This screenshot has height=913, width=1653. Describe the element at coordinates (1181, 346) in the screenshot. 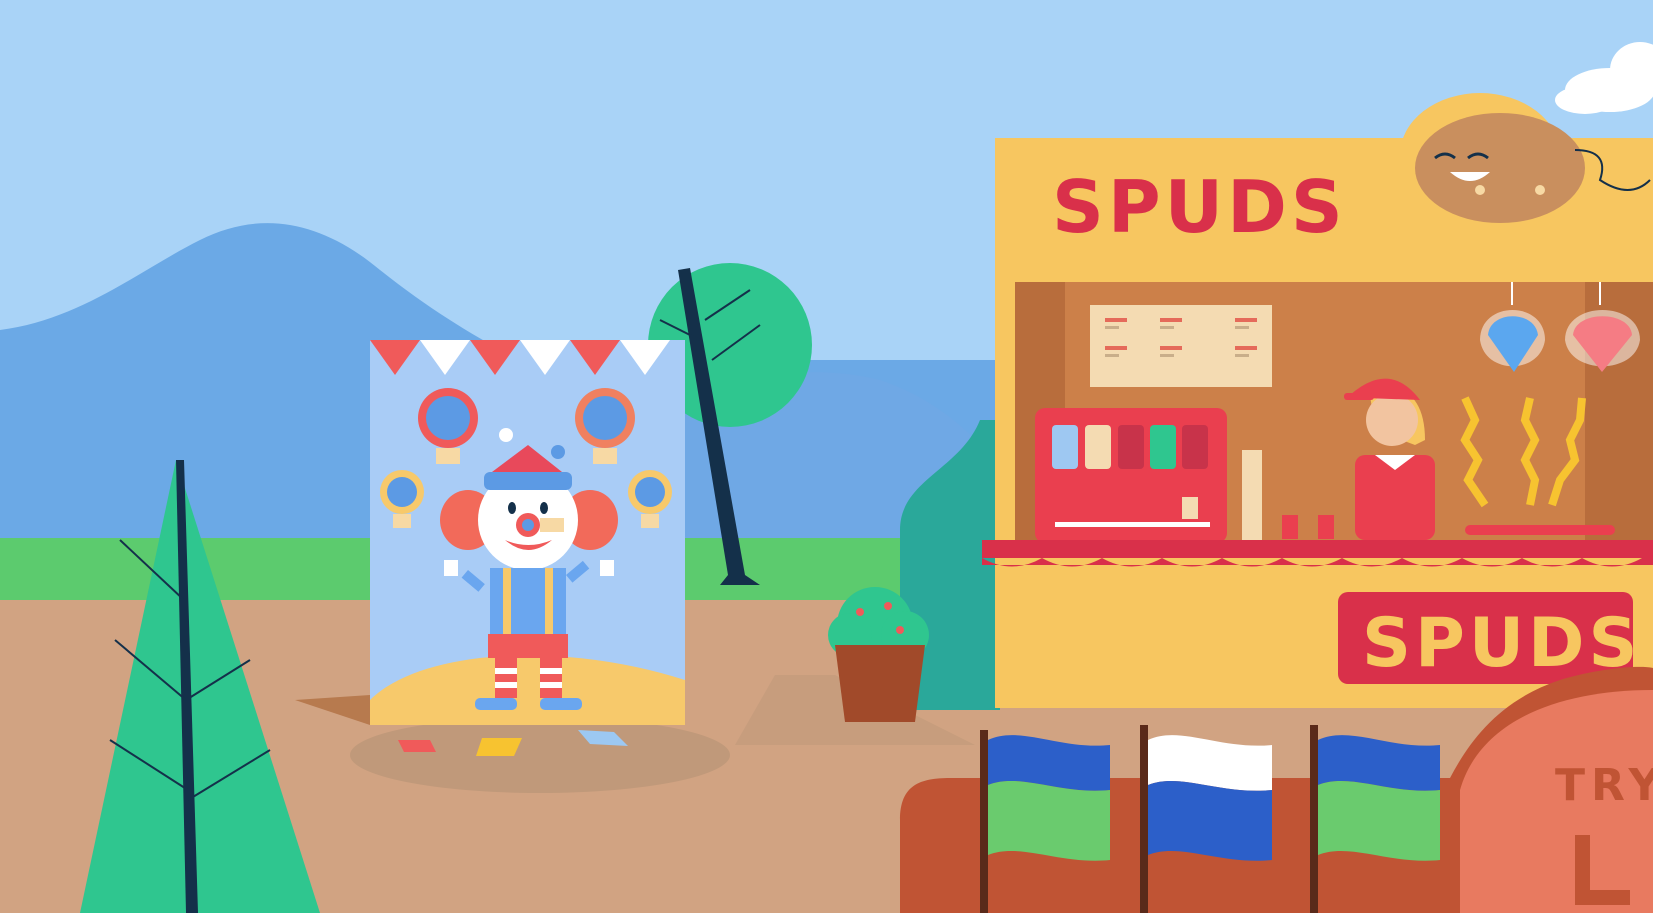

I see `menu-board` at that location.